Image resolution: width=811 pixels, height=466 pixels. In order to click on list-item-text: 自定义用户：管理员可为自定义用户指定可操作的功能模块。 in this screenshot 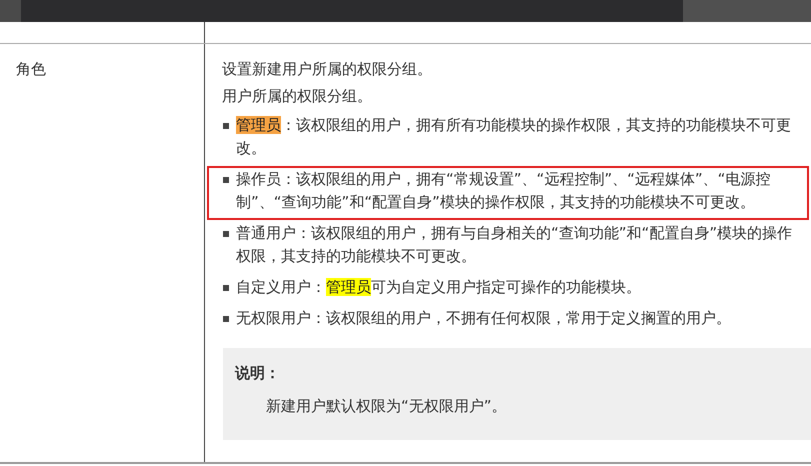, I will do `click(439, 287)`.